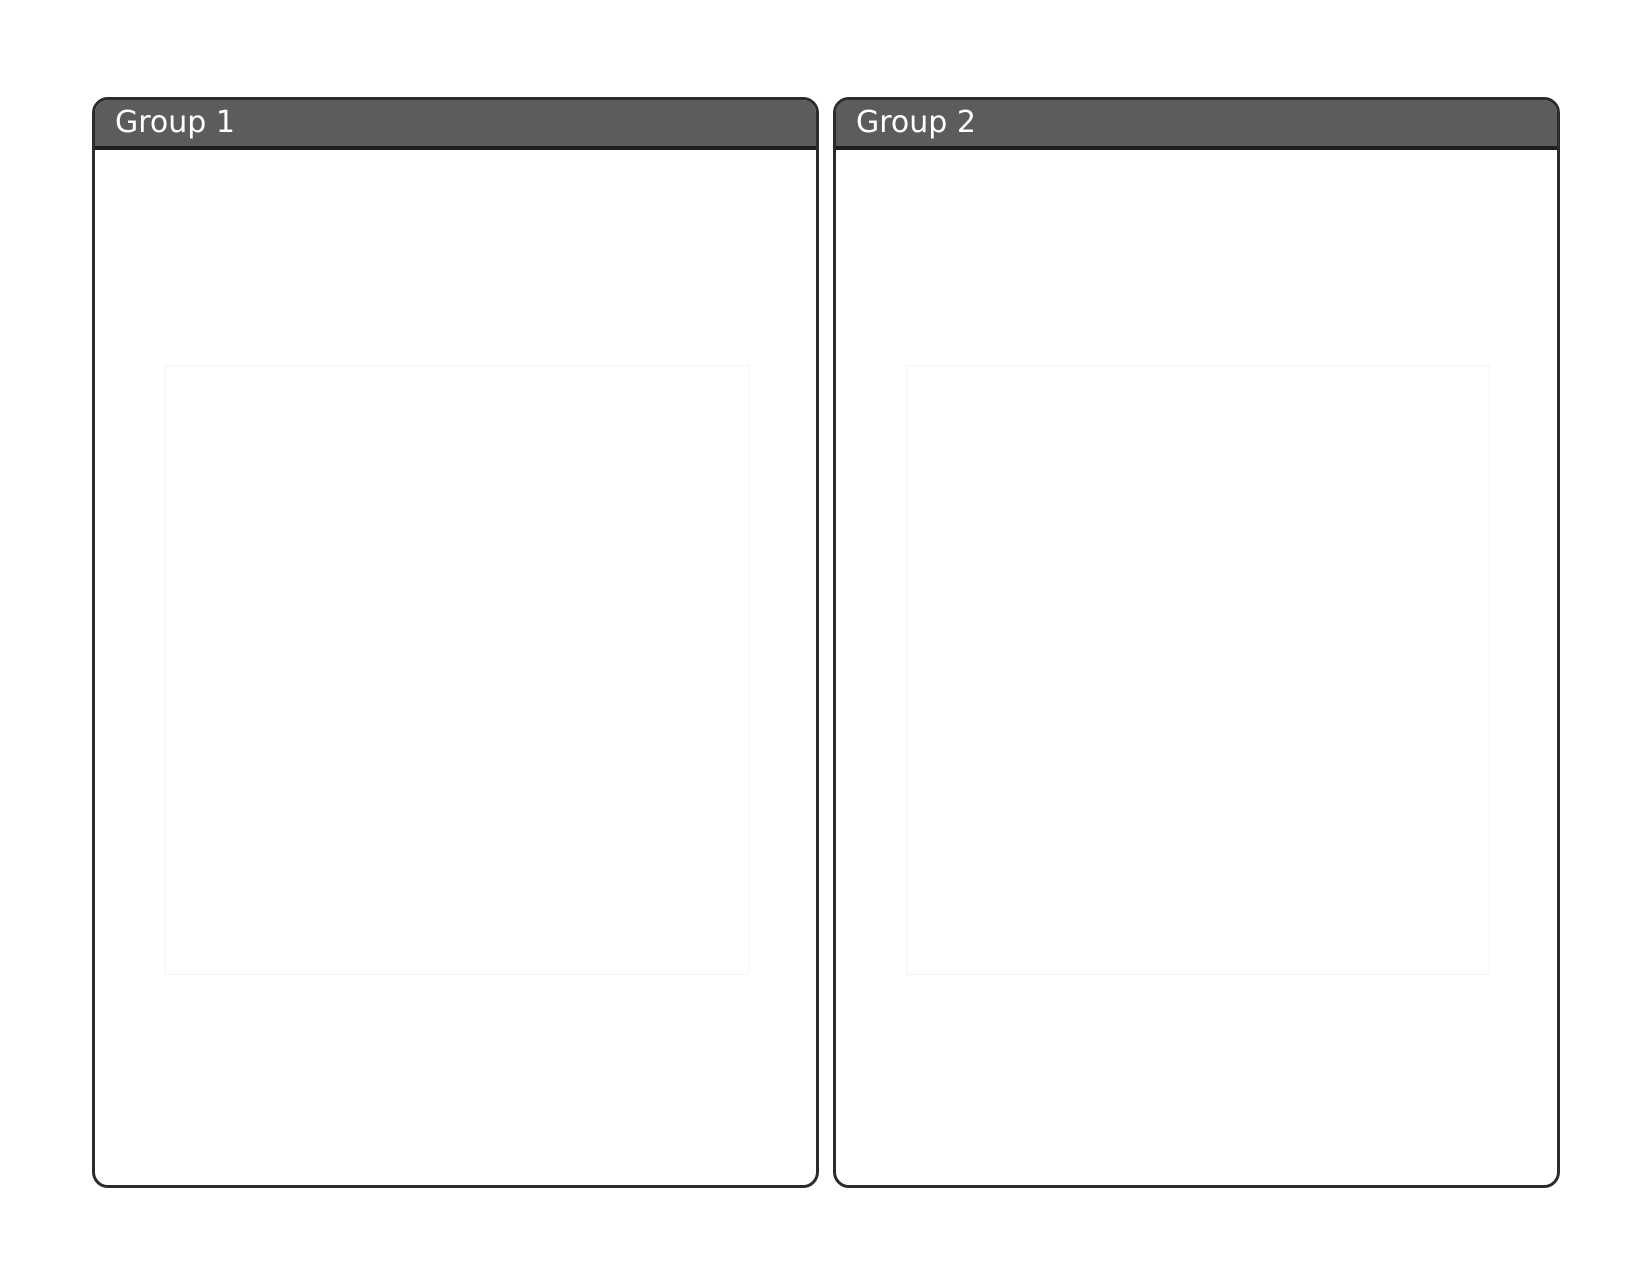 The height and width of the screenshot is (1275, 1650). What do you see at coordinates (455, 125) in the screenshot?
I see `group-1-header: Group 1` at bounding box center [455, 125].